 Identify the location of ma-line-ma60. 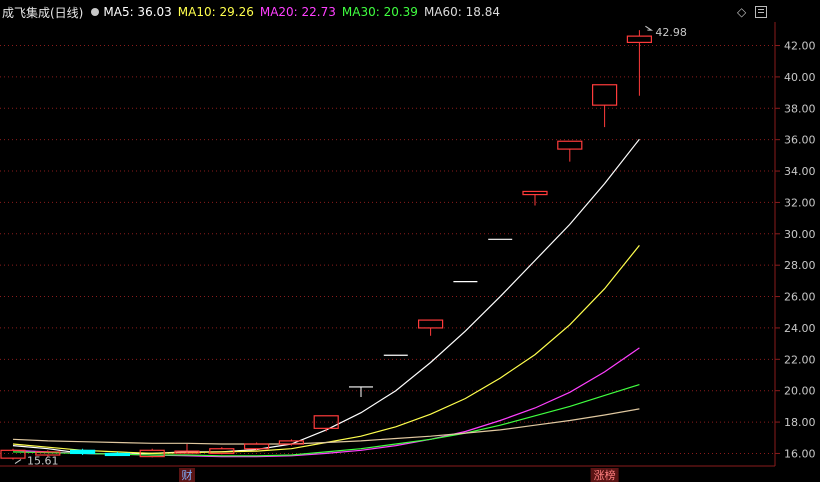
(326, 426).